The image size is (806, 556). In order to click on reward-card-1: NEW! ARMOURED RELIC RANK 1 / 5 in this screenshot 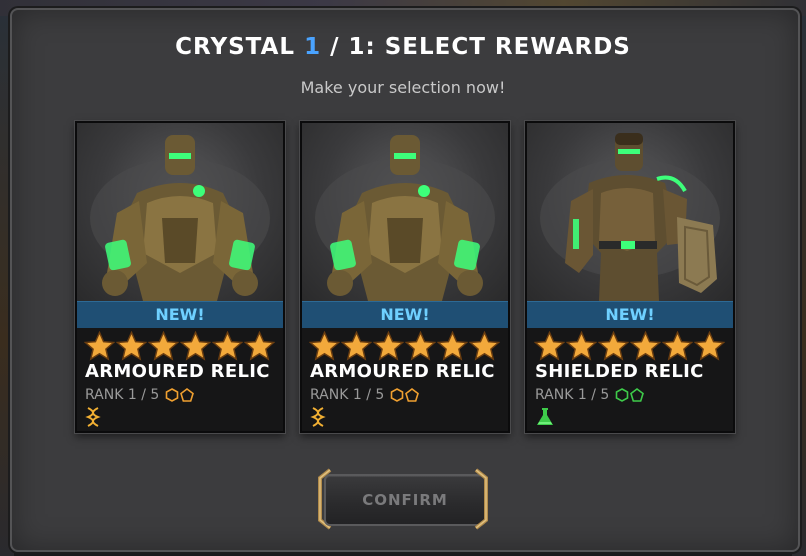, I will do `click(180, 277)`.